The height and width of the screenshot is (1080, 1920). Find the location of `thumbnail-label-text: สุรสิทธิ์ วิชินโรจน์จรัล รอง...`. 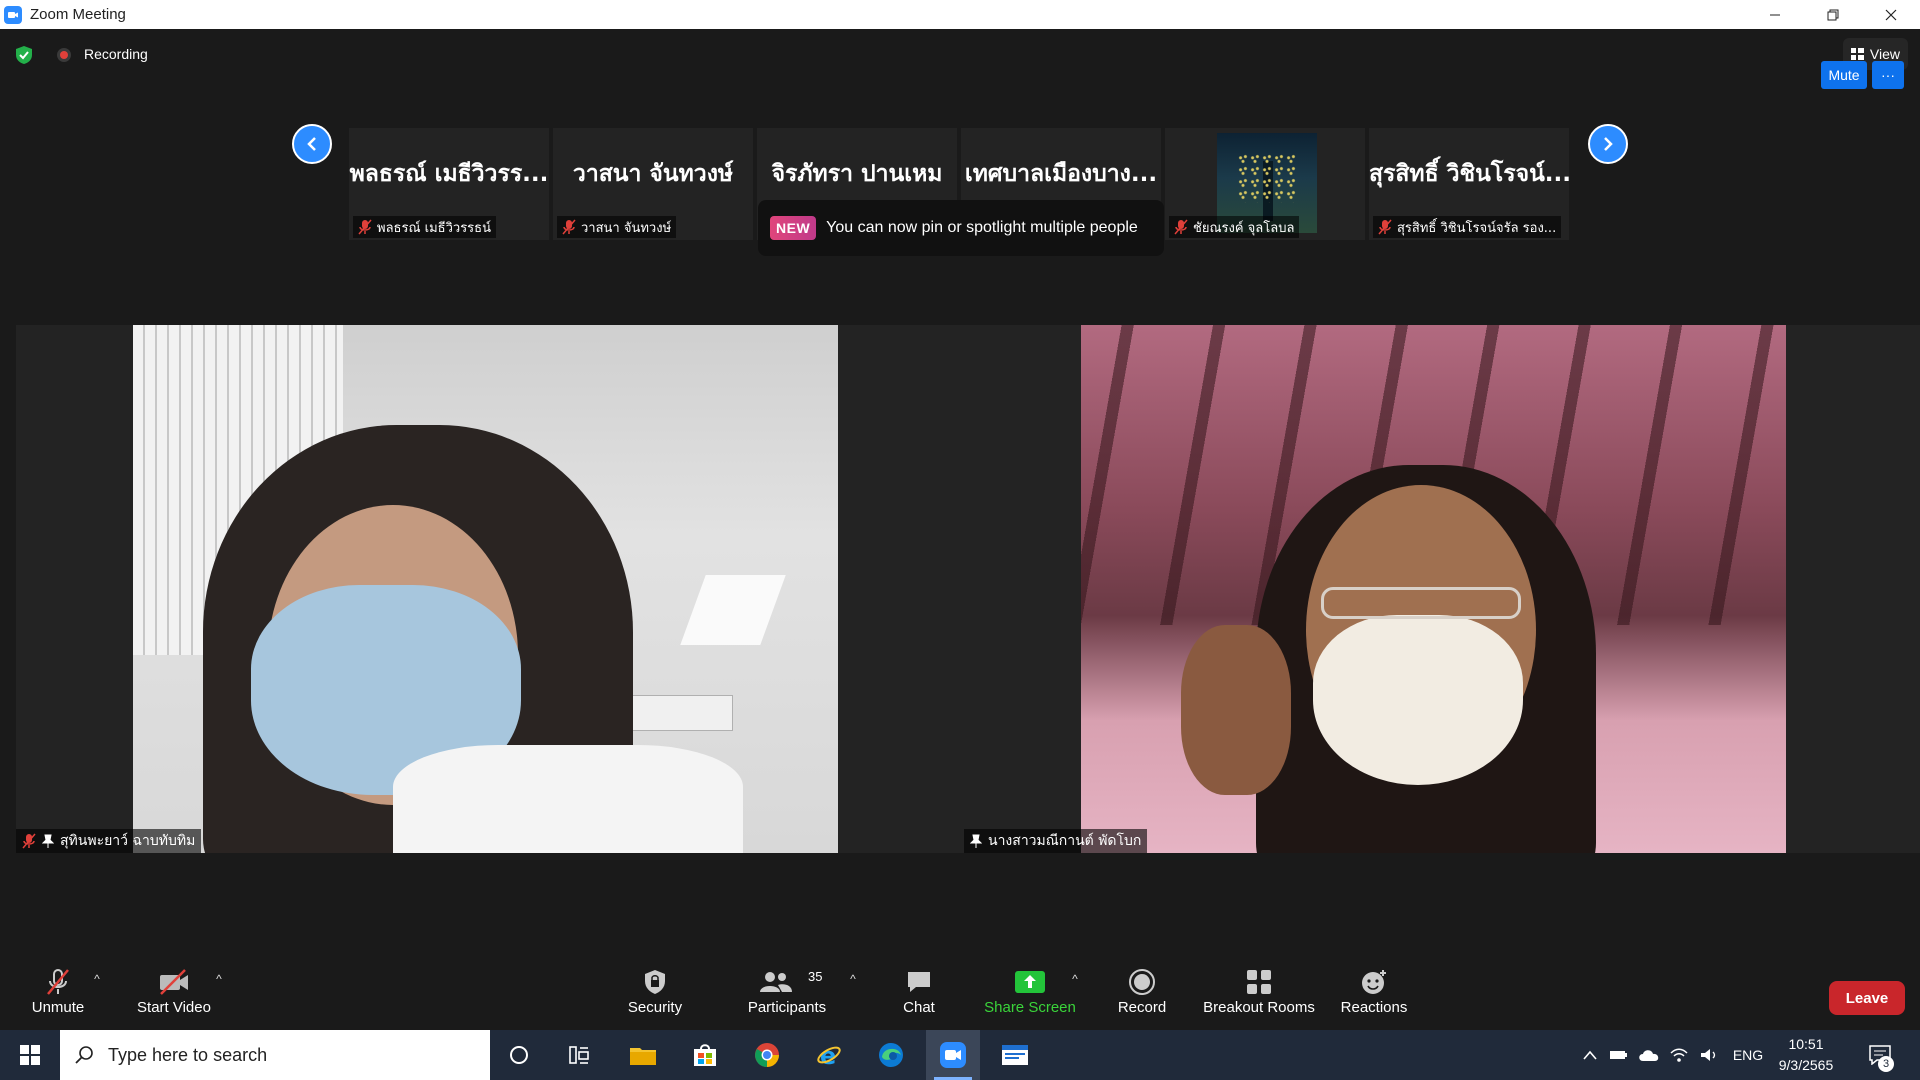

thumbnail-label-text: สุรสิทธิ์ วิชินโรจน์จรัล รอง... is located at coordinates (1477, 228).